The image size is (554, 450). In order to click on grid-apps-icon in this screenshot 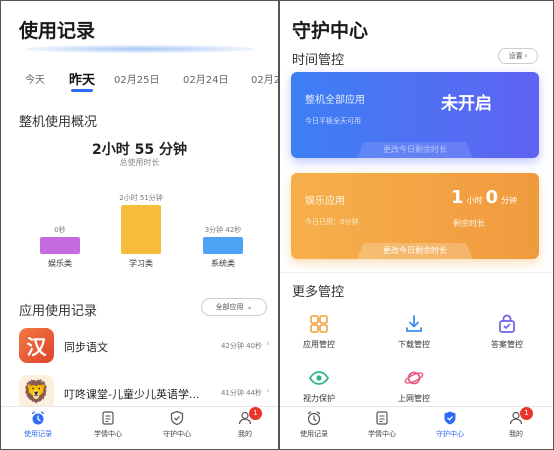, I will do `click(319, 324)`.